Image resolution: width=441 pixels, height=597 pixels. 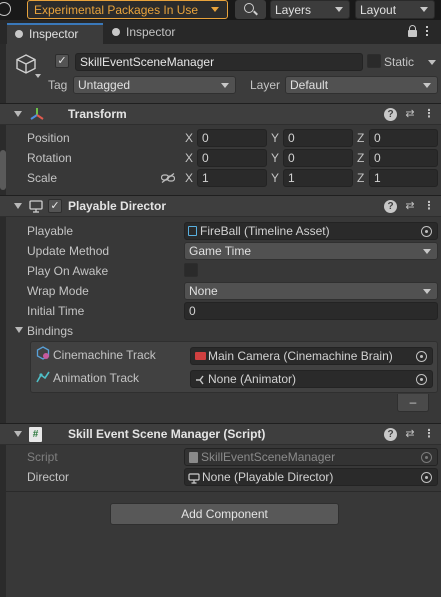 What do you see at coordinates (25, 63) in the screenshot?
I see `gameobject-cube-icon` at bounding box center [25, 63].